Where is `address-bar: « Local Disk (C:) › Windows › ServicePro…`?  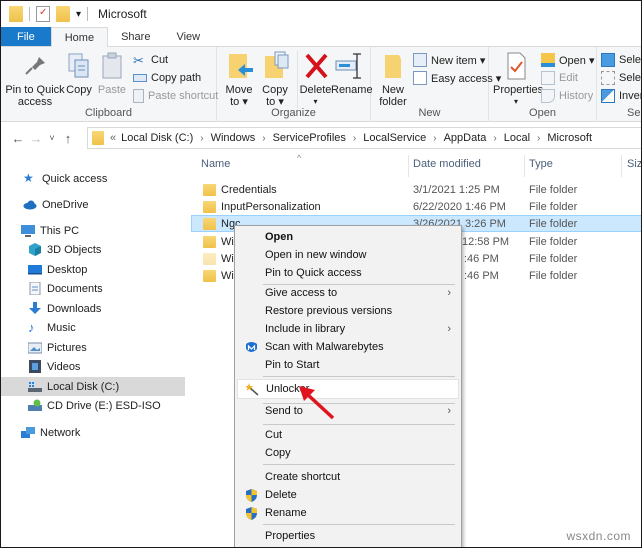 address-bar: « Local Disk (C:) › Windows › ServicePro… is located at coordinates (364, 138).